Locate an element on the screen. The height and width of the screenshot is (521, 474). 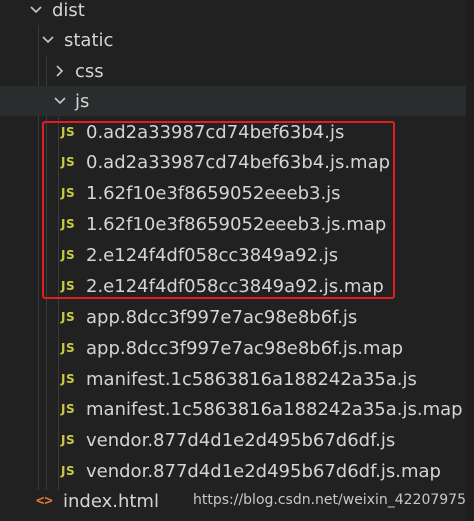
file-name: 0.ad2a33987cd74bef63b4.js.map is located at coordinates (238, 162).